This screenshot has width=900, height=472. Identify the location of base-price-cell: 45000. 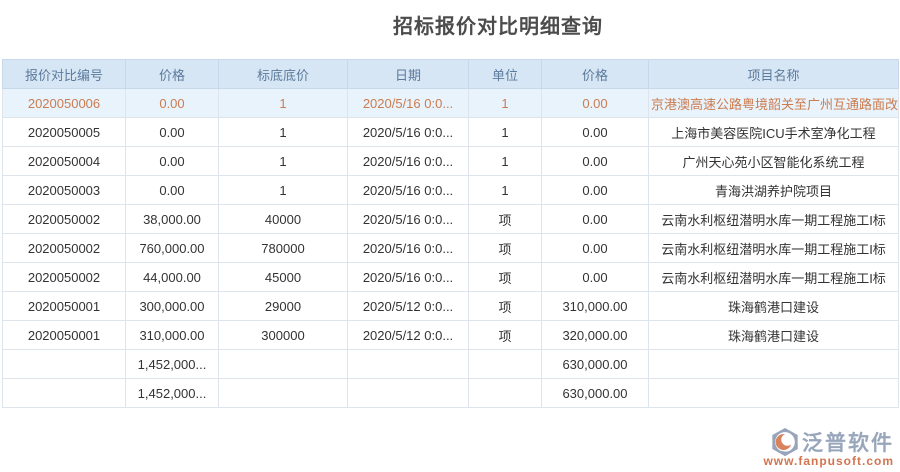
(283, 277).